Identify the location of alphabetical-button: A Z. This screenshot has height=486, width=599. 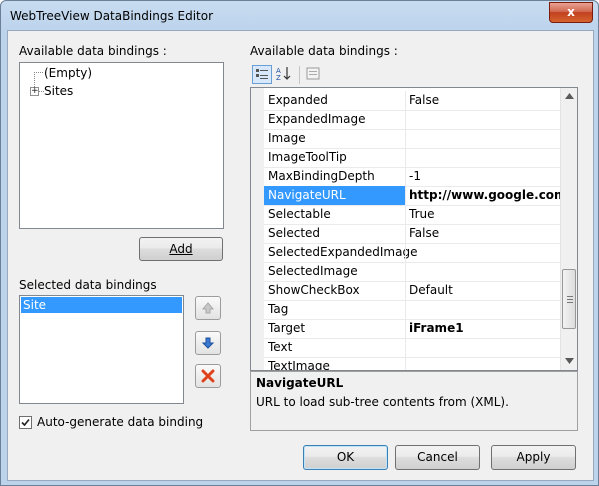
(285, 74).